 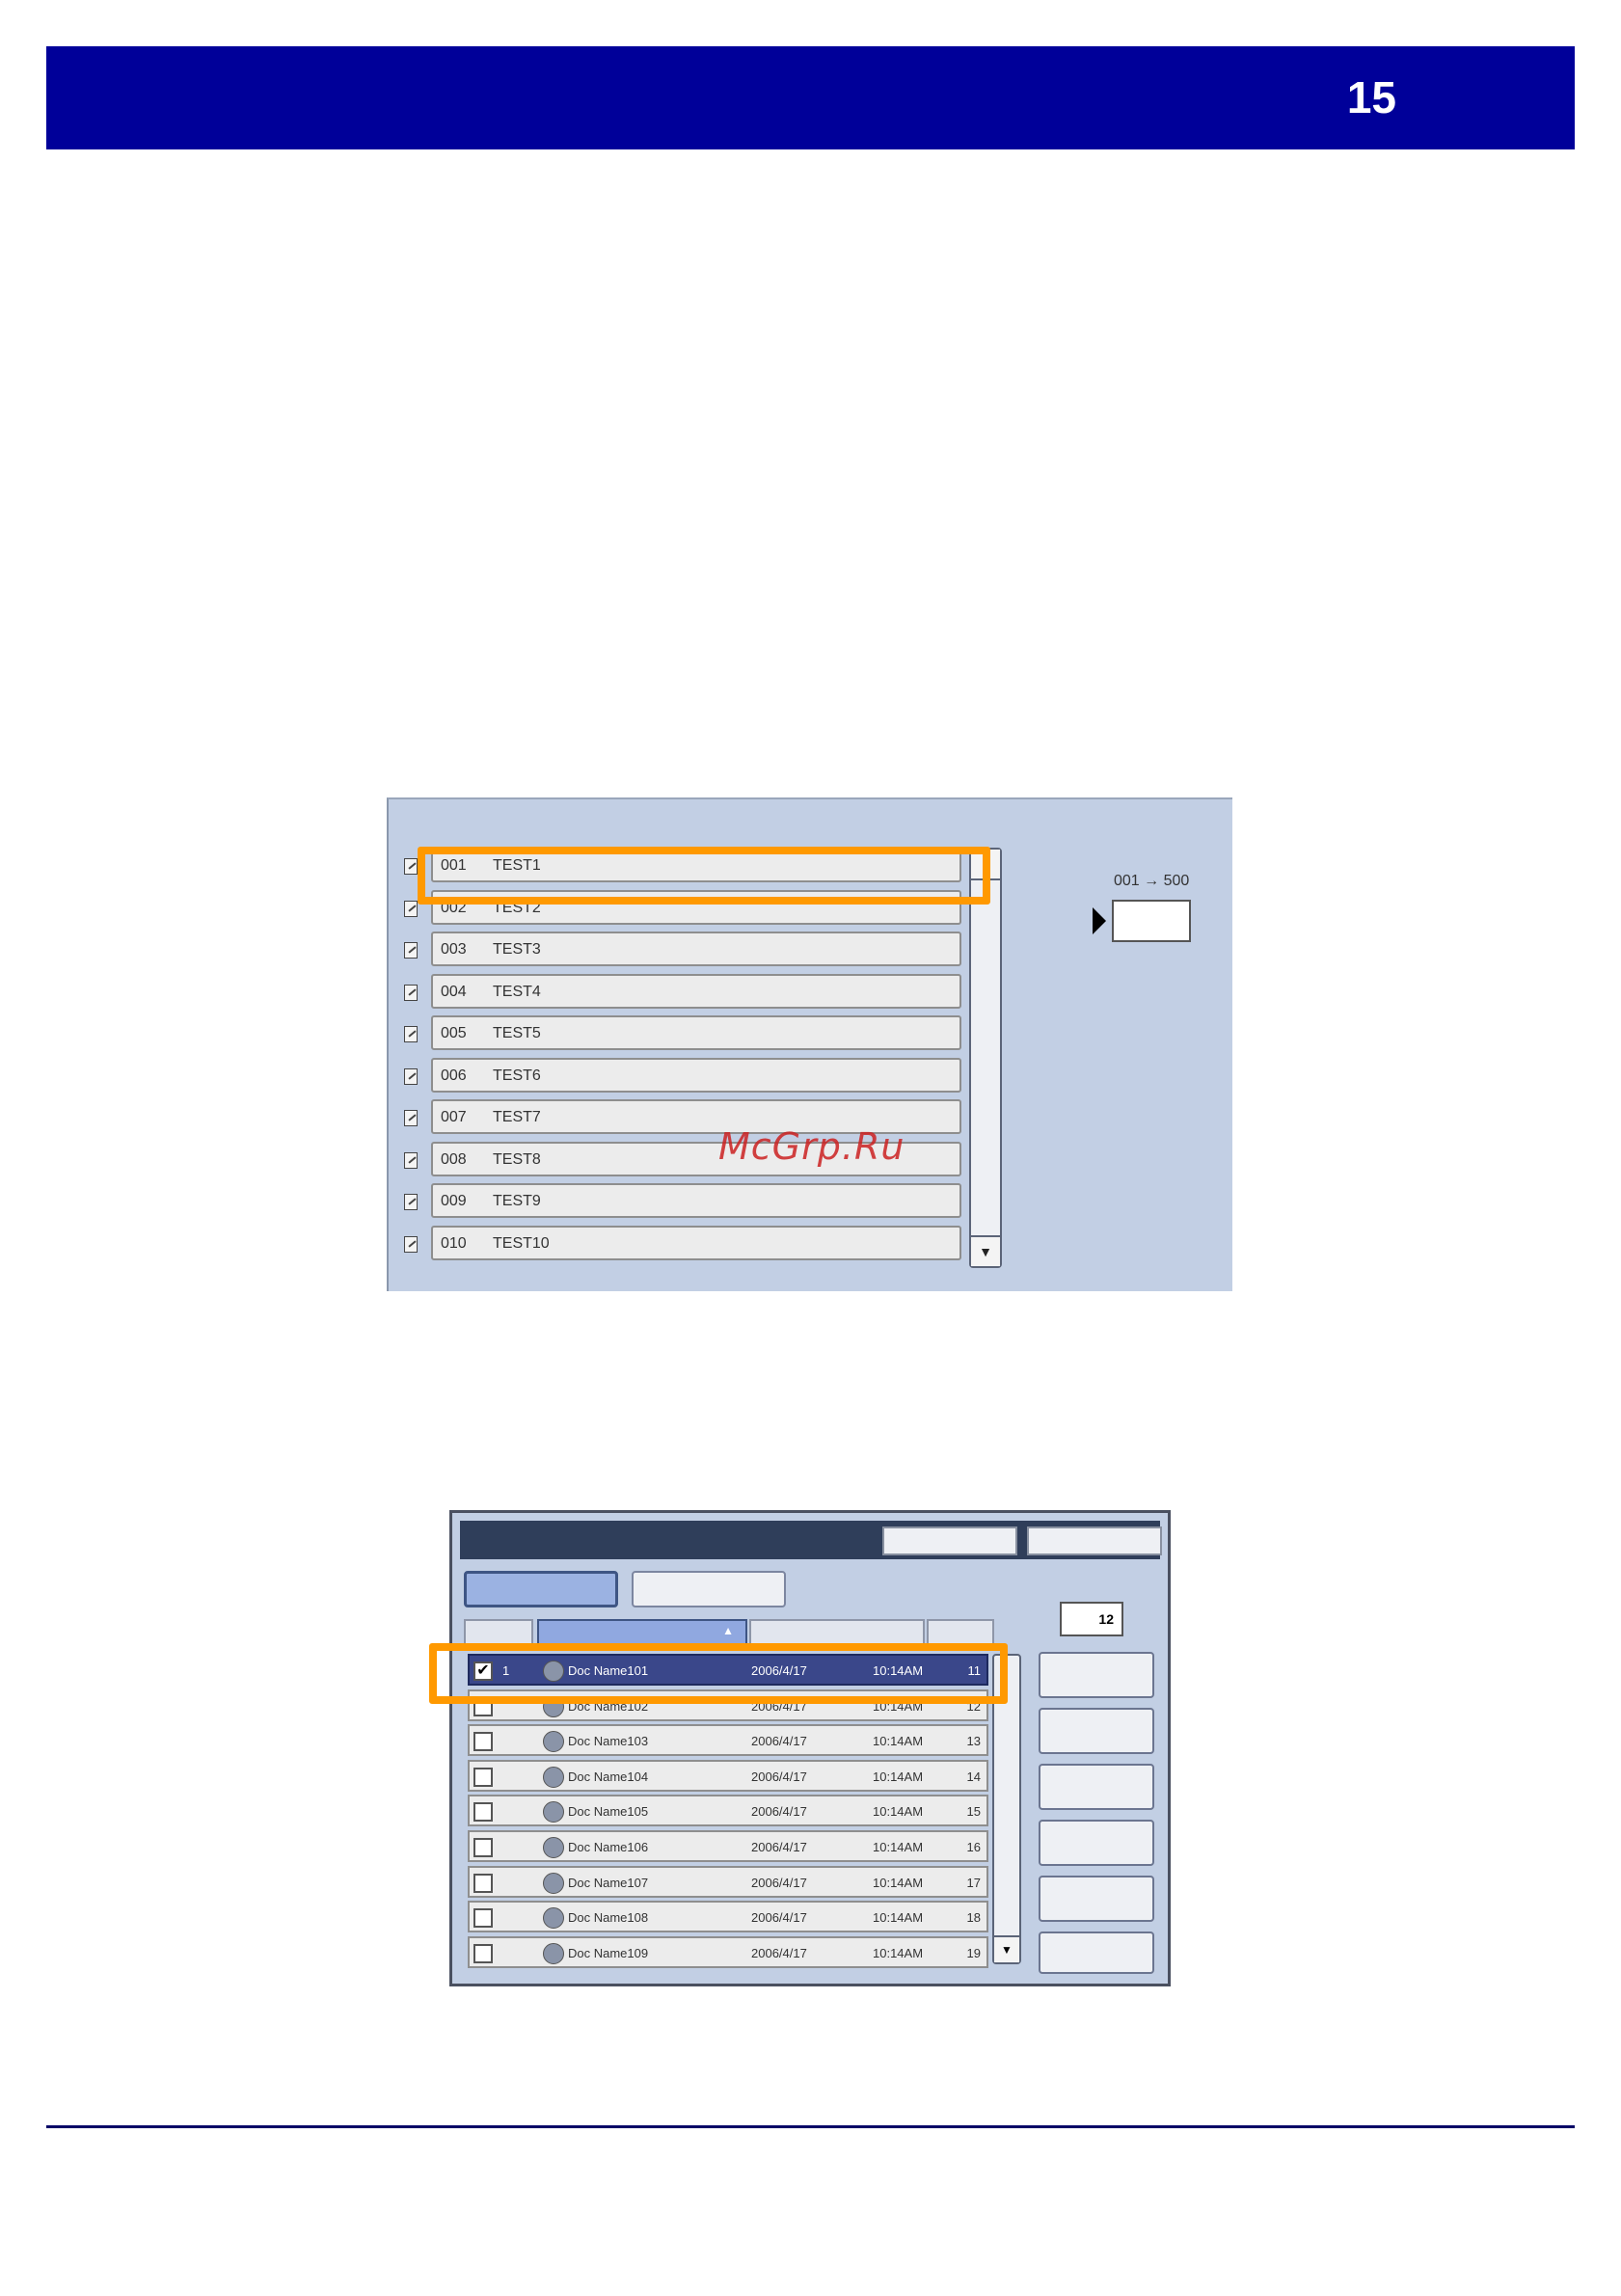 I want to click on mailbox-row: 006 TEST6, so click(x=682, y=1075).